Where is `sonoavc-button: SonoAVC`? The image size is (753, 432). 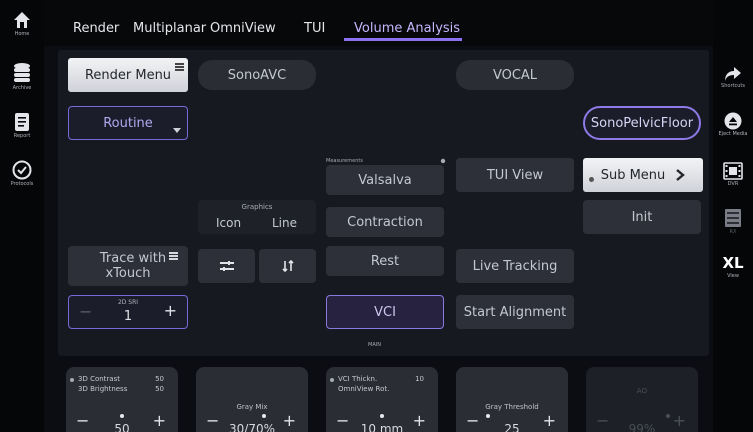 sonoavc-button: SonoAVC is located at coordinates (257, 75).